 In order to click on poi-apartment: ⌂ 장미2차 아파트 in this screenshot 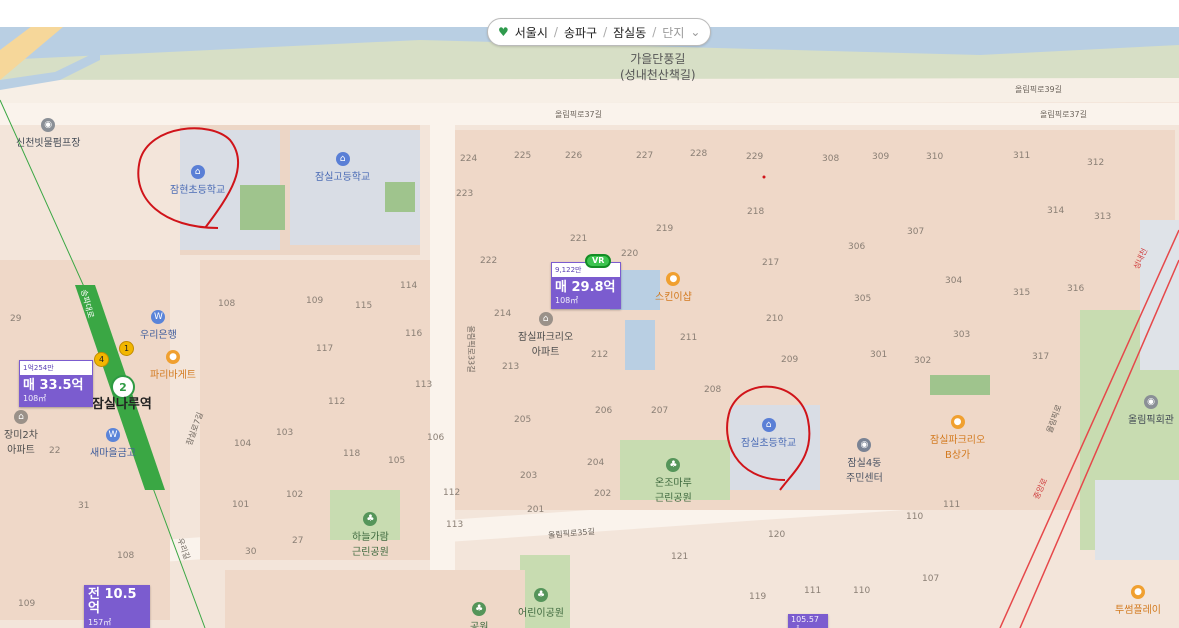, I will do `click(21, 433)`.